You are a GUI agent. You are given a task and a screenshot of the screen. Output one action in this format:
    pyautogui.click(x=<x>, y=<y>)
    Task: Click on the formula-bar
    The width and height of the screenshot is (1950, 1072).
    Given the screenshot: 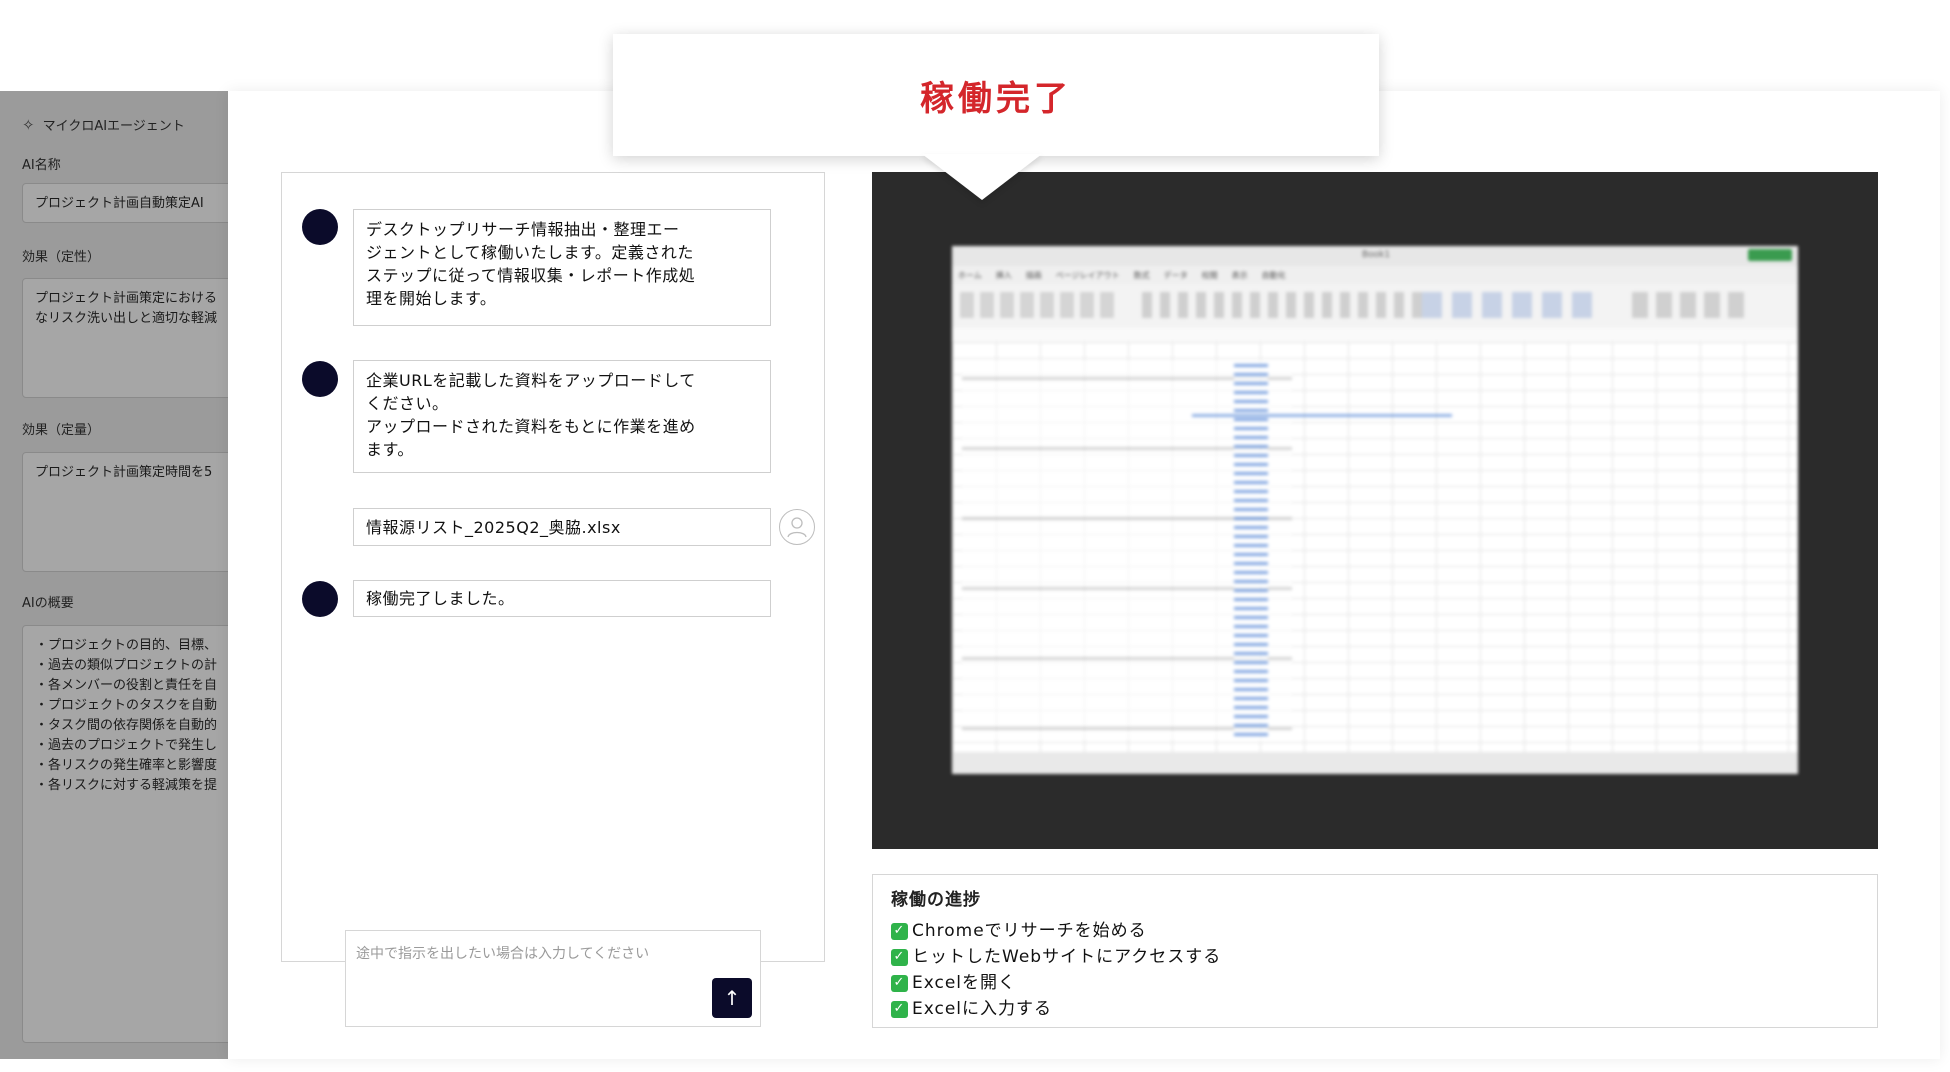 What is the action you would take?
    pyautogui.click(x=1375, y=335)
    